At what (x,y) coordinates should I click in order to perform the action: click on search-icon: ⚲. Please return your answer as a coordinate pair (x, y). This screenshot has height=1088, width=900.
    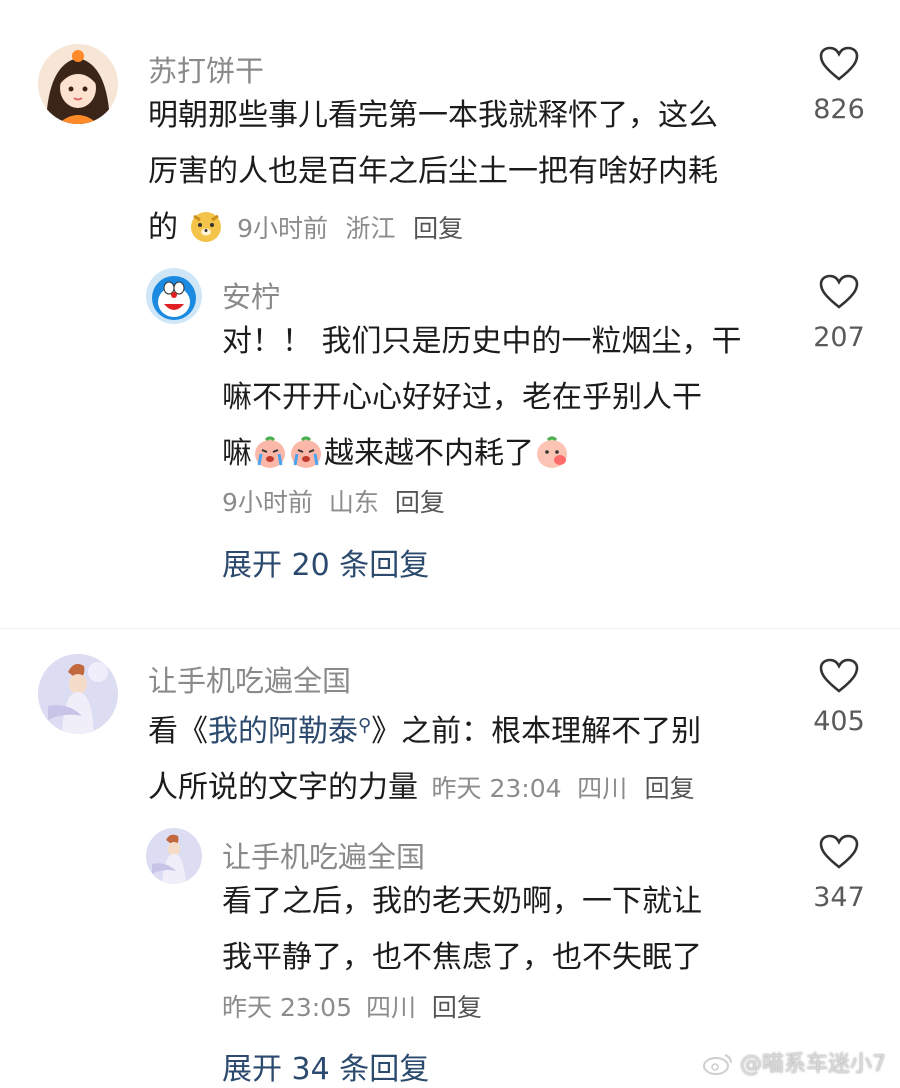
    Looking at the image, I should click on (364, 726).